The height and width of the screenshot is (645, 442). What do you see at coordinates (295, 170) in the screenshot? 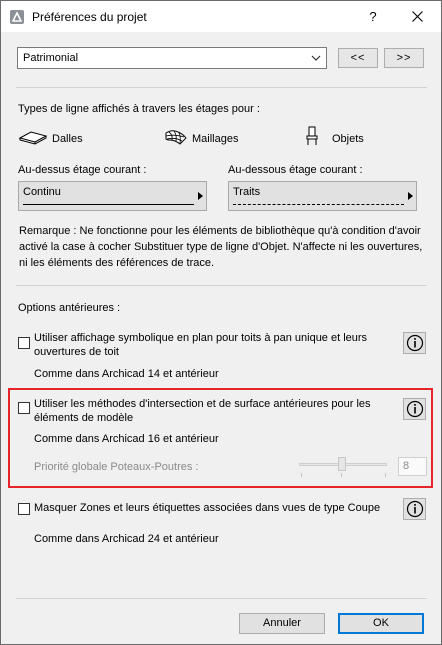
I see `below-story-label: Au-dessous étage courant :` at bounding box center [295, 170].